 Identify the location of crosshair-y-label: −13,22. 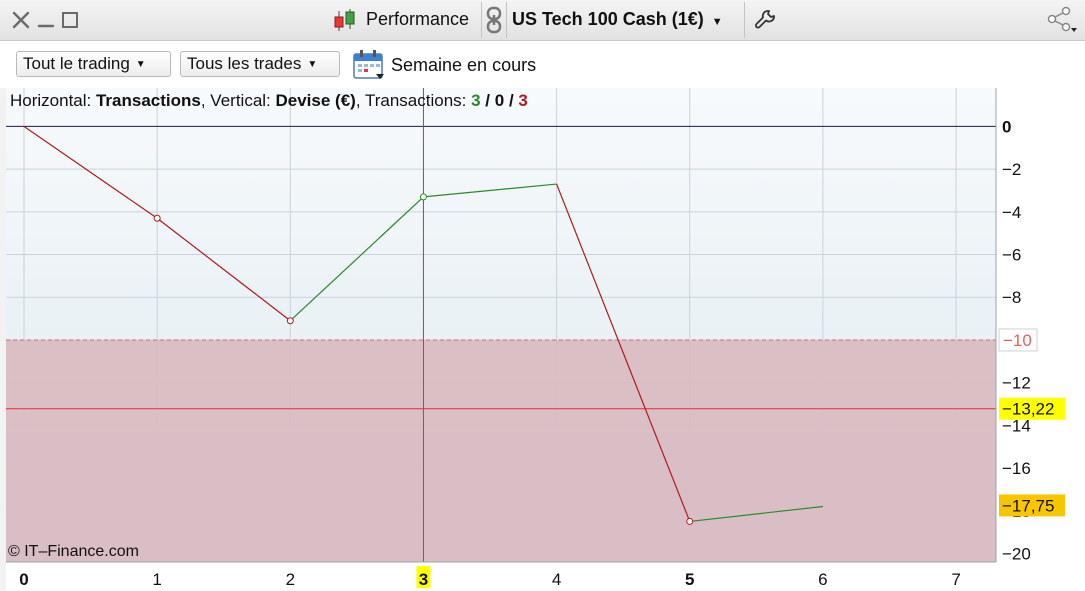
(1028, 409).